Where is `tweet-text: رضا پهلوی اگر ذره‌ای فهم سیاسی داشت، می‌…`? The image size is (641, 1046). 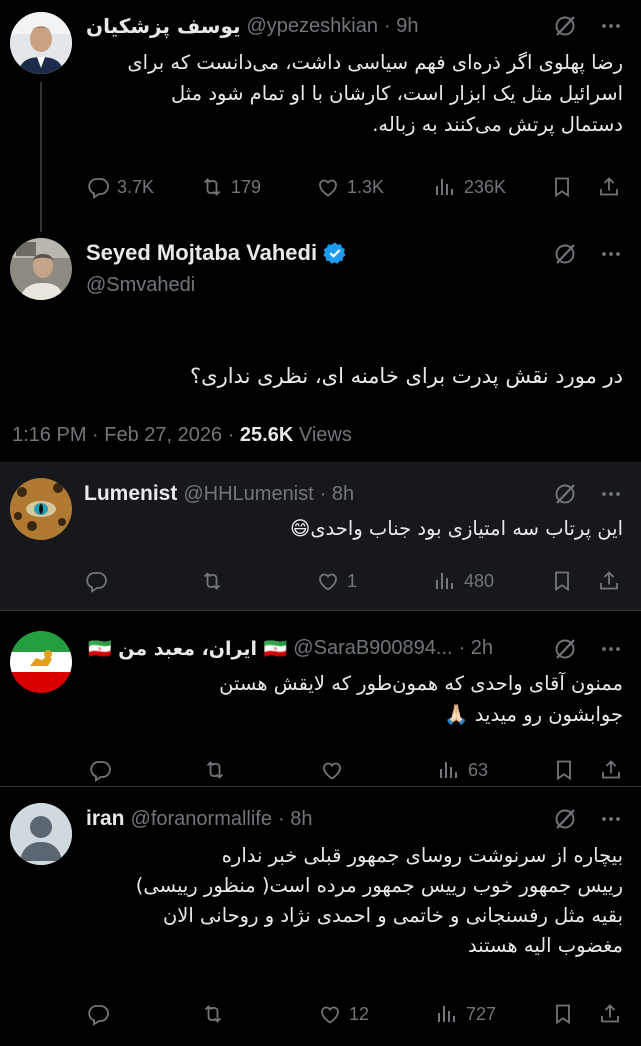
tweet-text: رضا پهلوی اگر ذره‌ای فهم سیاسی داشت، می‌… is located at coordinates (353, 93).